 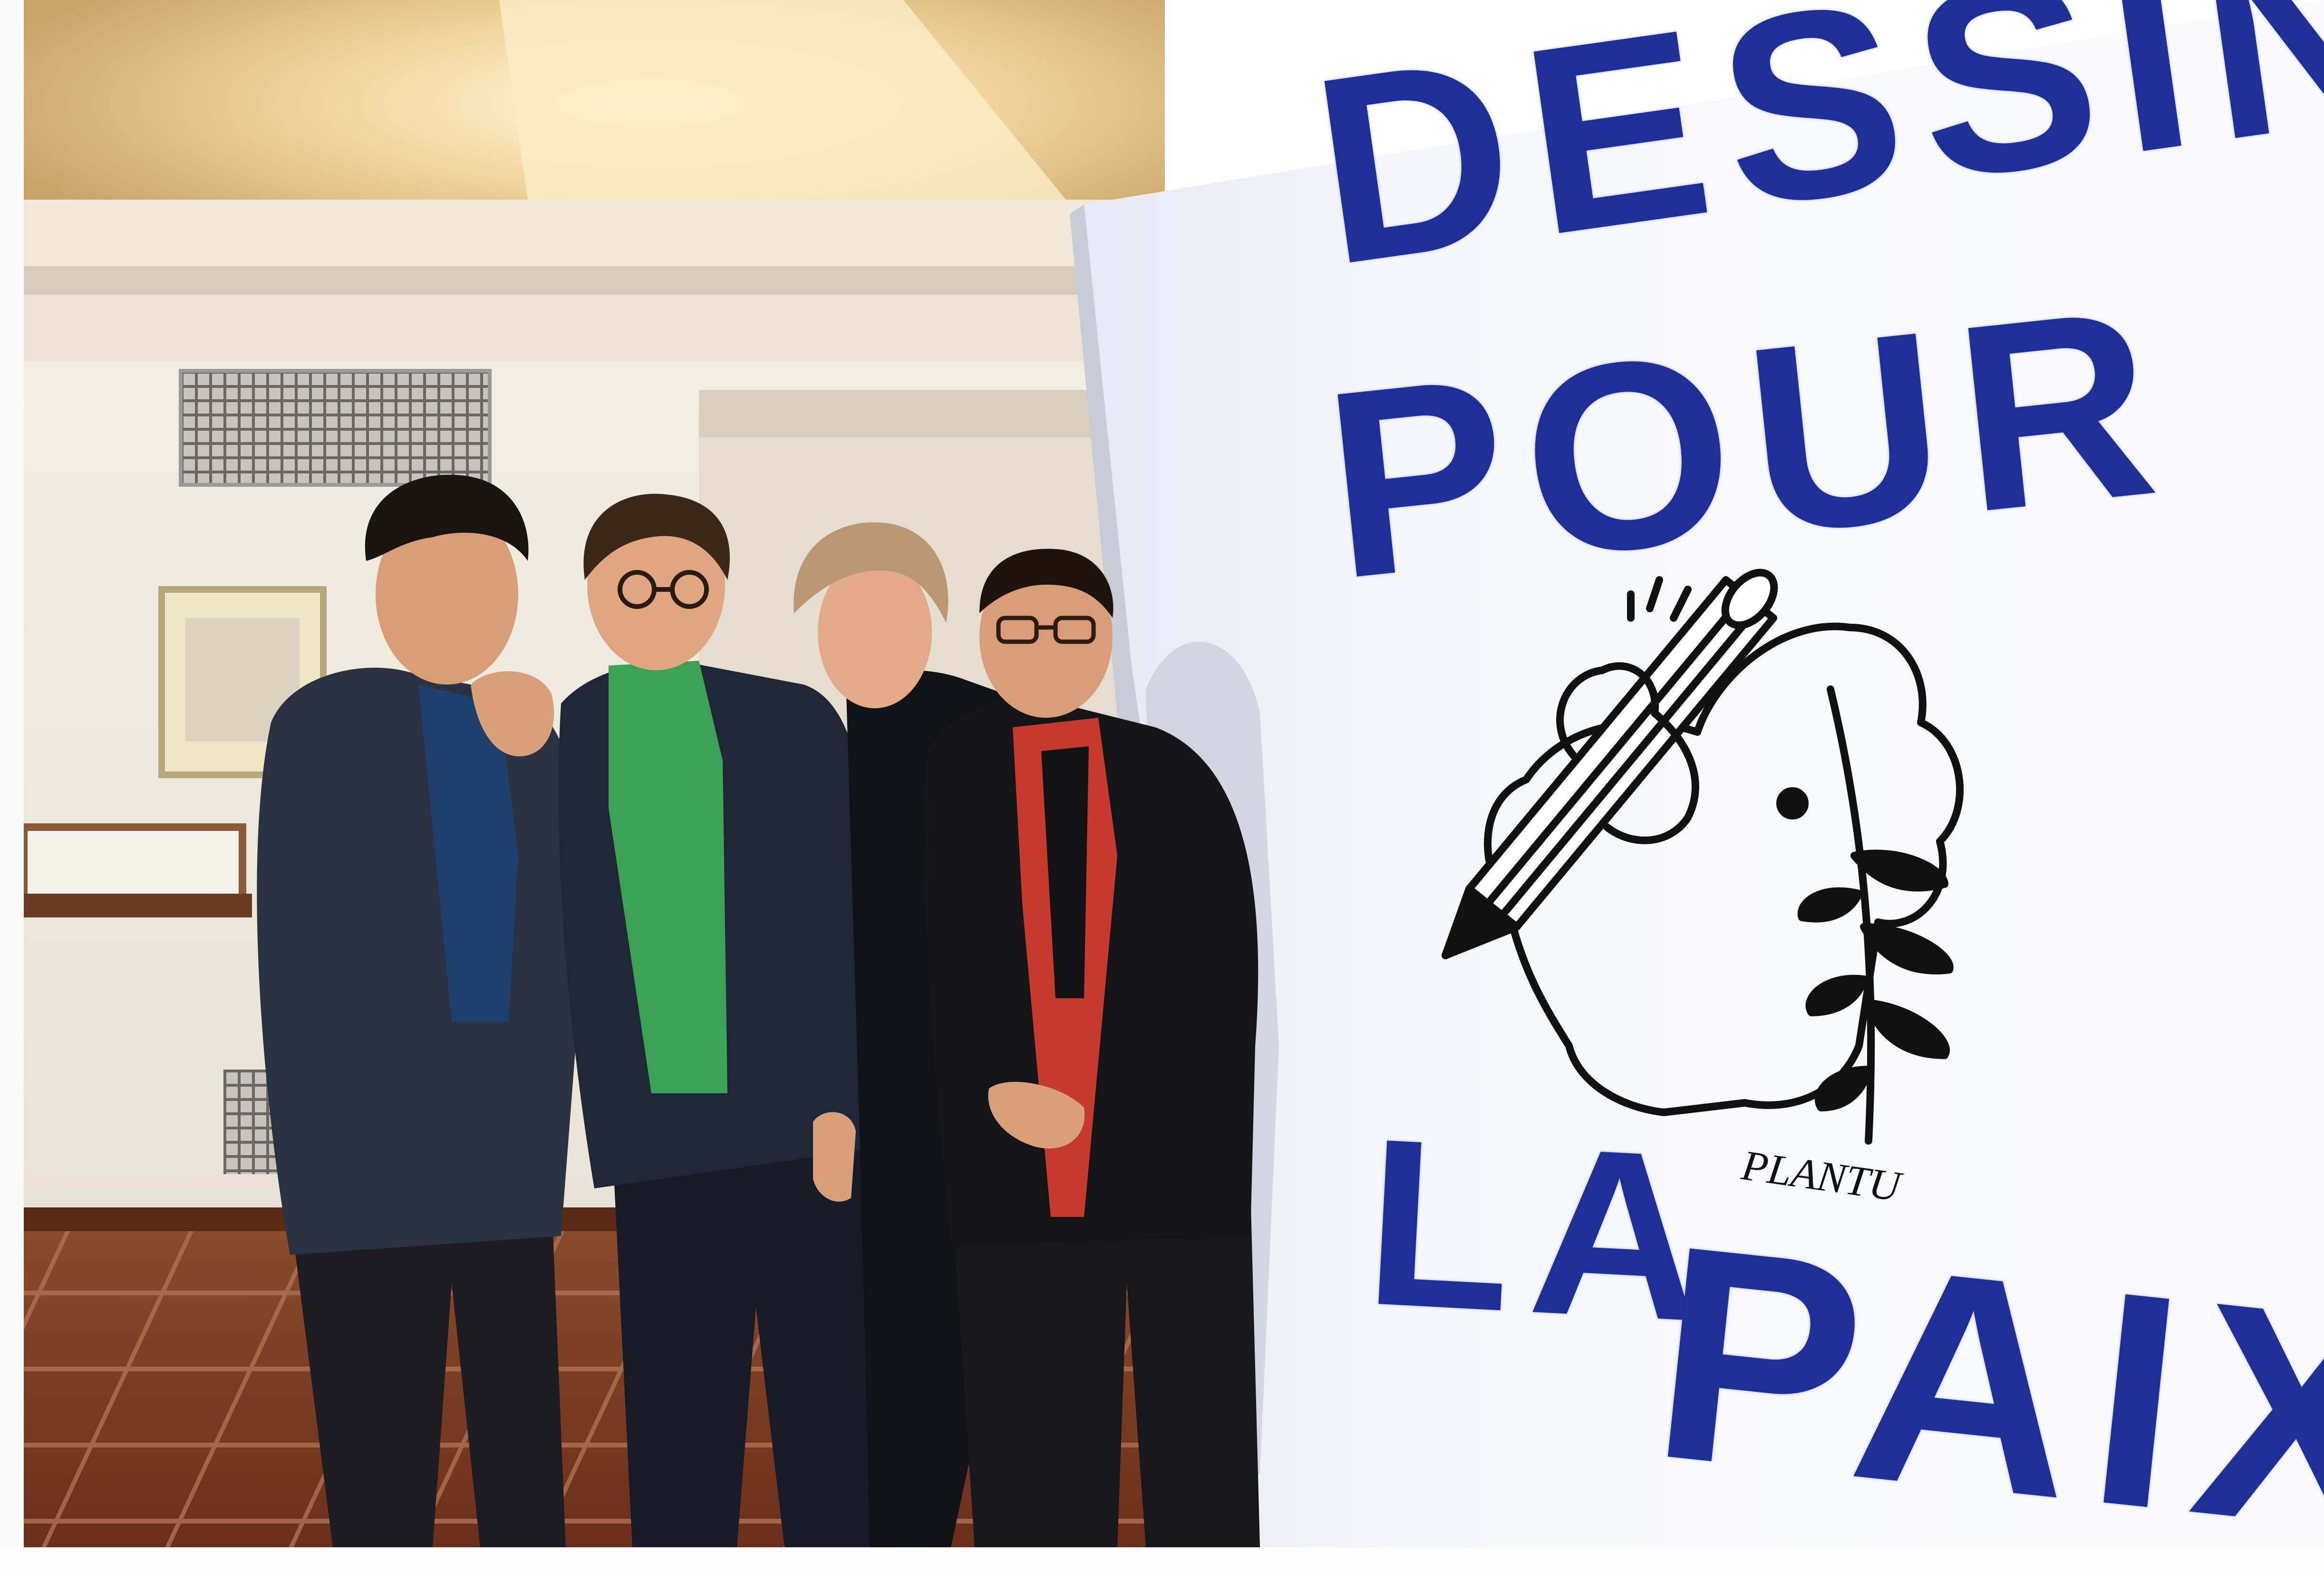 What do you see at coordinates (12, 786) in the screenshot?
I see `photo-border-left` at bounding box center [12, 786].